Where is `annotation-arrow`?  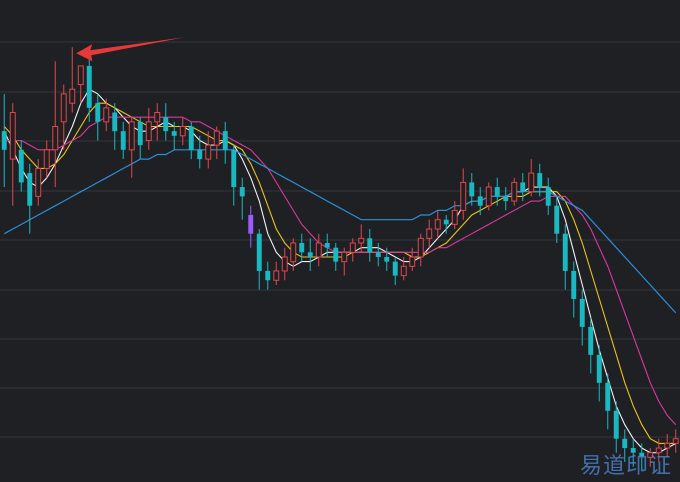
annotation-arrow is located at coordinates (130, 49).